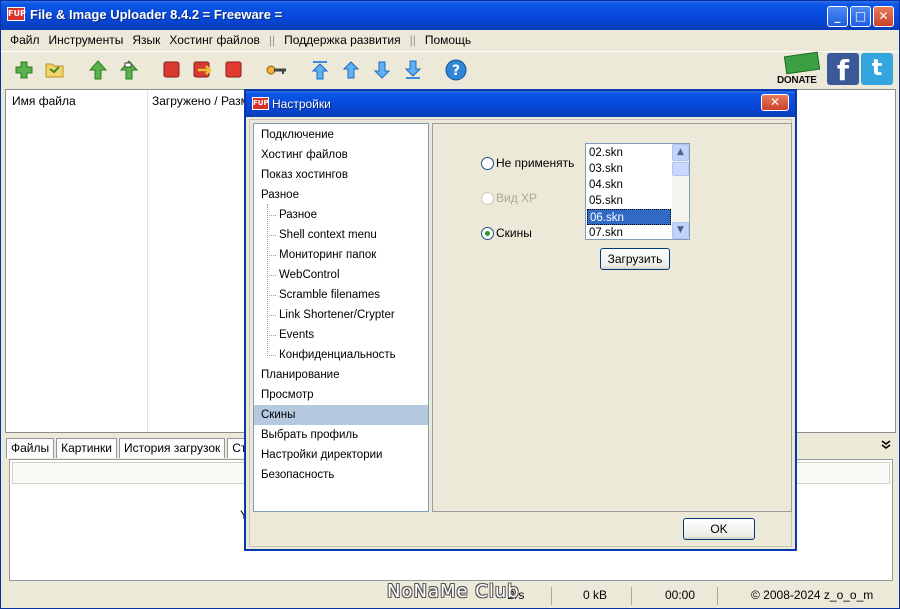  Describe the element at coordinates (329, 295) in the screenshot. I see `tree-item-label: Scramble filenames` at that location.